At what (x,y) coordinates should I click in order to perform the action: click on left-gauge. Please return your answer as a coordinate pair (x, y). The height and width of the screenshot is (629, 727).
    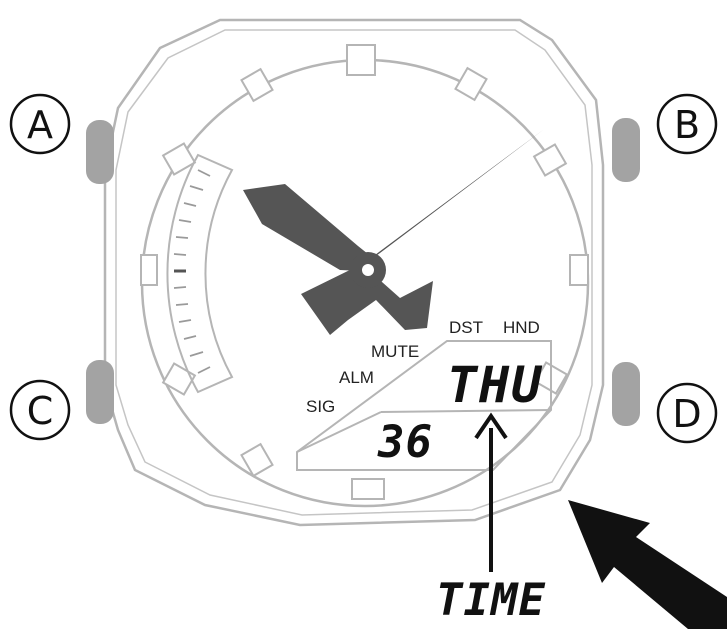
    Looking at the image, I should click on (200, 273).